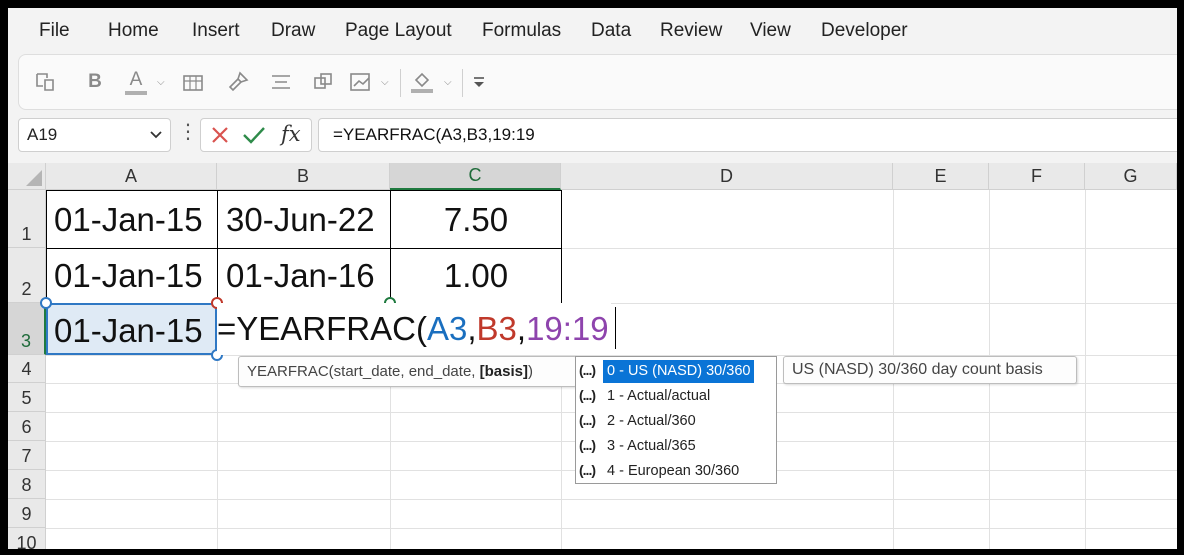 The height and width of the screenshot is (555, 1184). What do you see at coordinates (691, 31) in the screenshot?
I see `menu-review: Review` at bounding box center [691, 31].